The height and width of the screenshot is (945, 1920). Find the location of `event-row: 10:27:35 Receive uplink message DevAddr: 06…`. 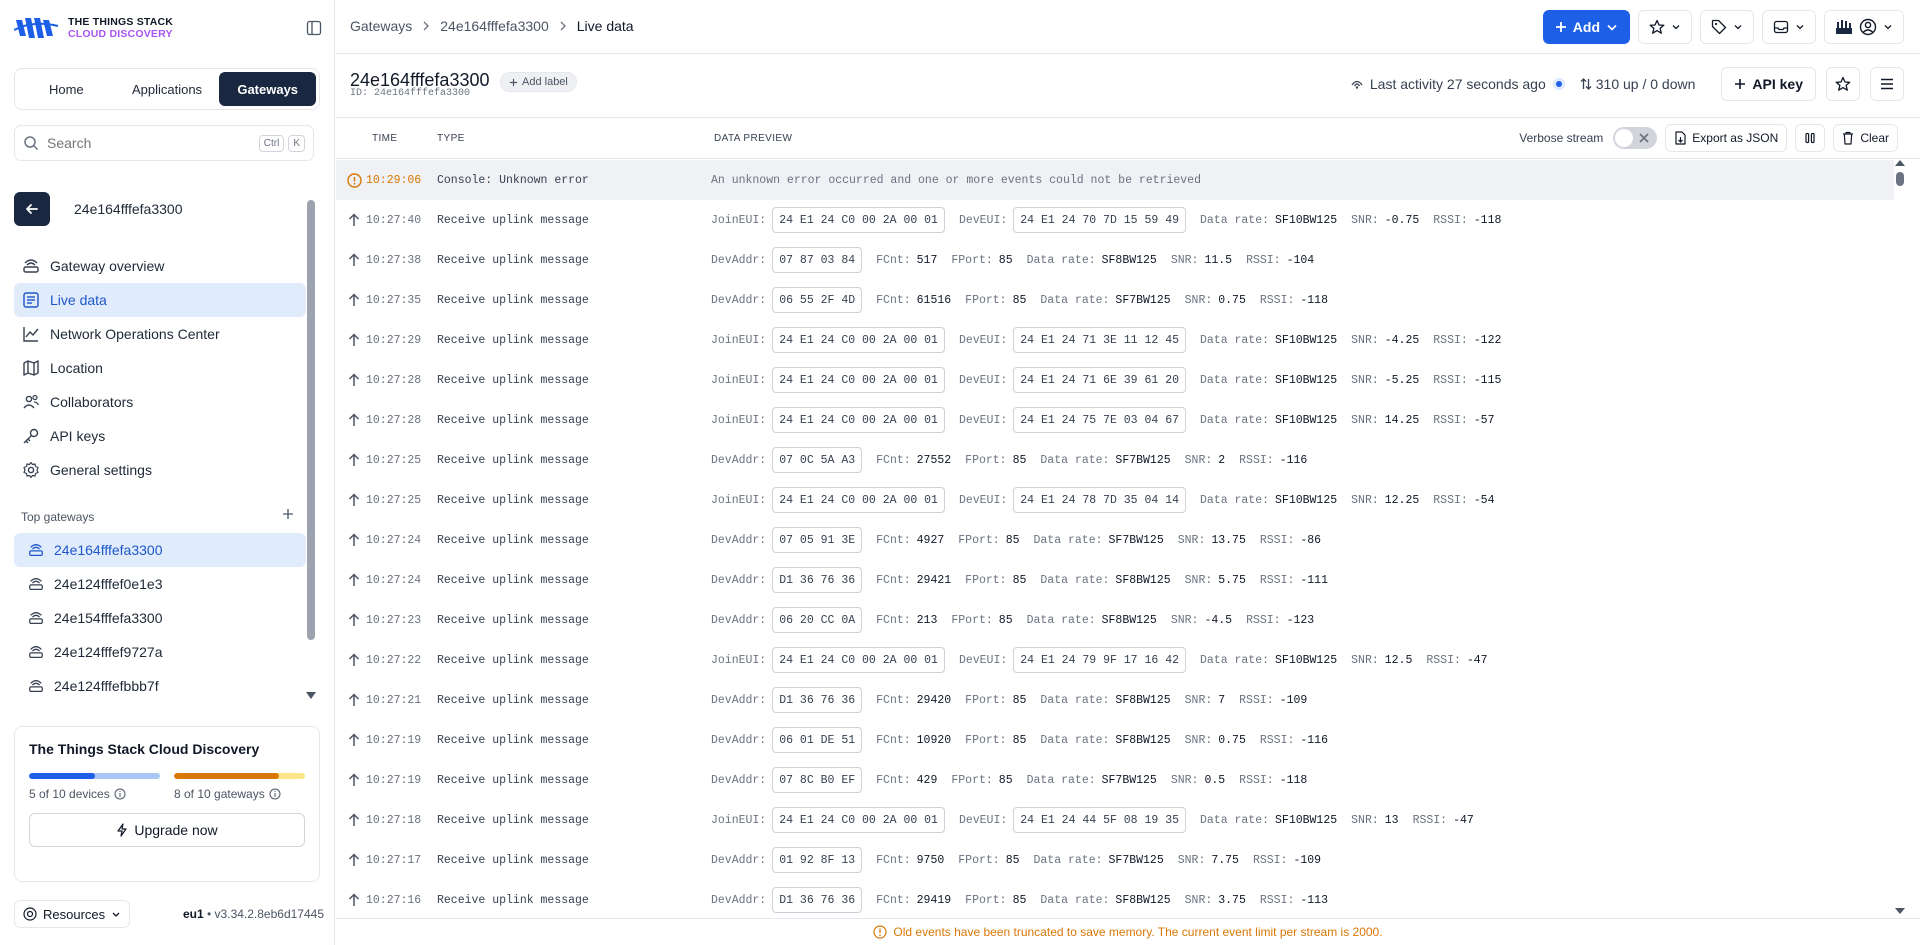

event-row: 10:27:35 Receive uplink message DevAddr: 06… is located at coordinates (1115, 300).